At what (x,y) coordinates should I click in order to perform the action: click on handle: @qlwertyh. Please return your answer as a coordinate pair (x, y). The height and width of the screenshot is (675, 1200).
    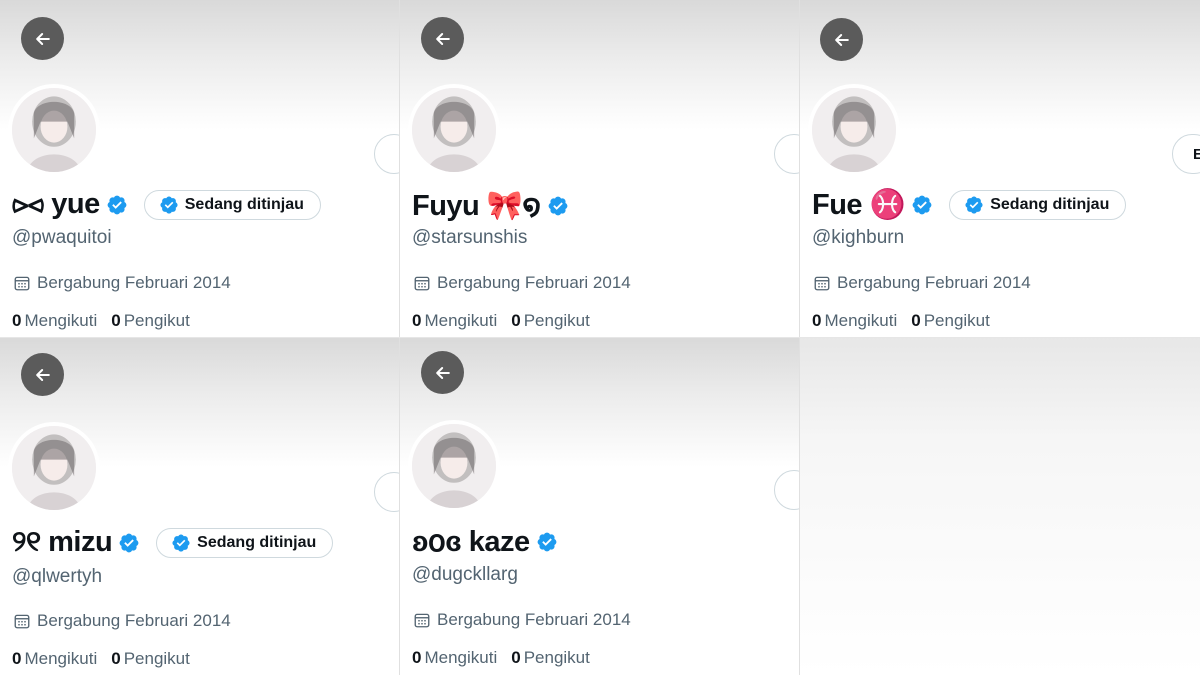
    Looking at the image, I should click on (57, 576).